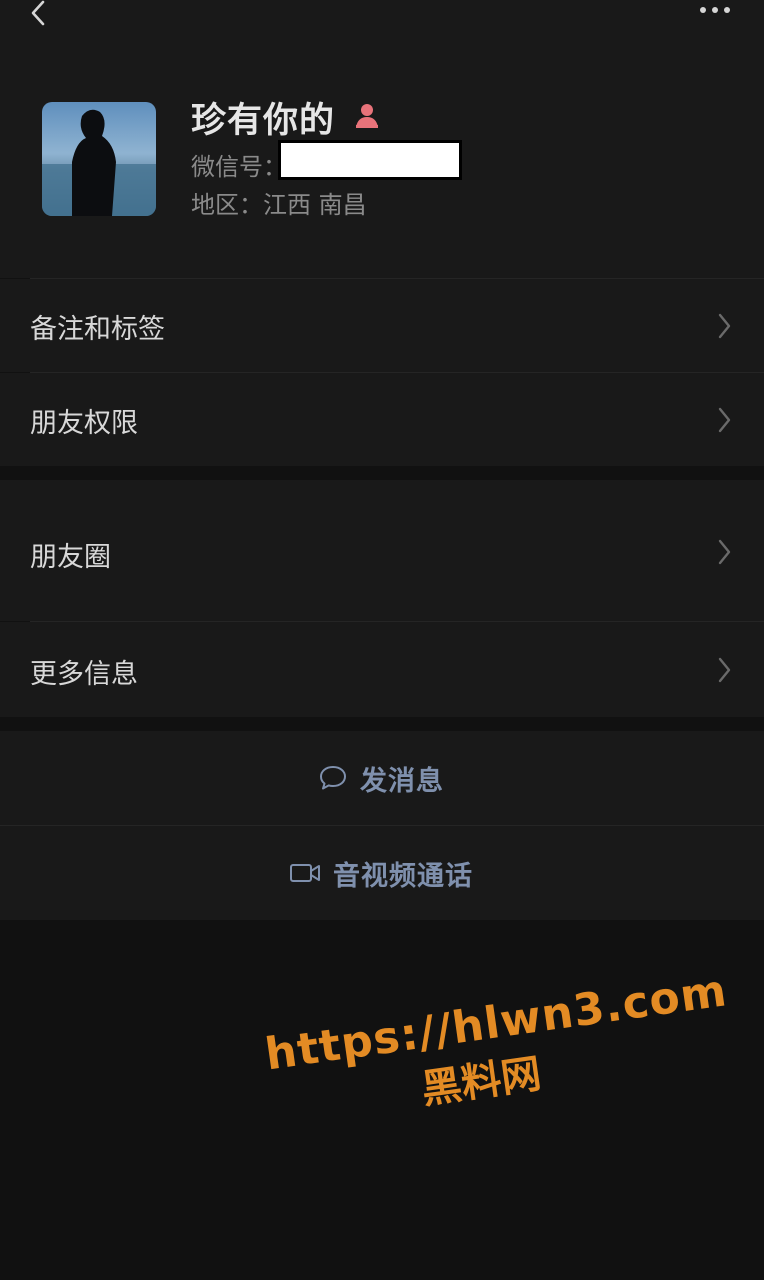 This screenshot has width=764, height=1280. I want to click on send-message-button: 发消息, so click(382, 778).